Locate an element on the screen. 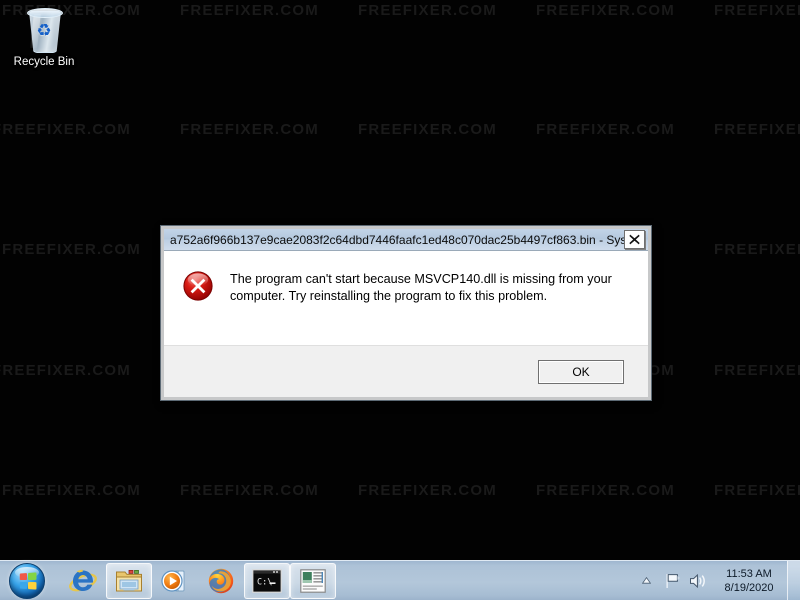 This screenshot has width=800, height=600. folder-icon is located at coordinates (129, 581).